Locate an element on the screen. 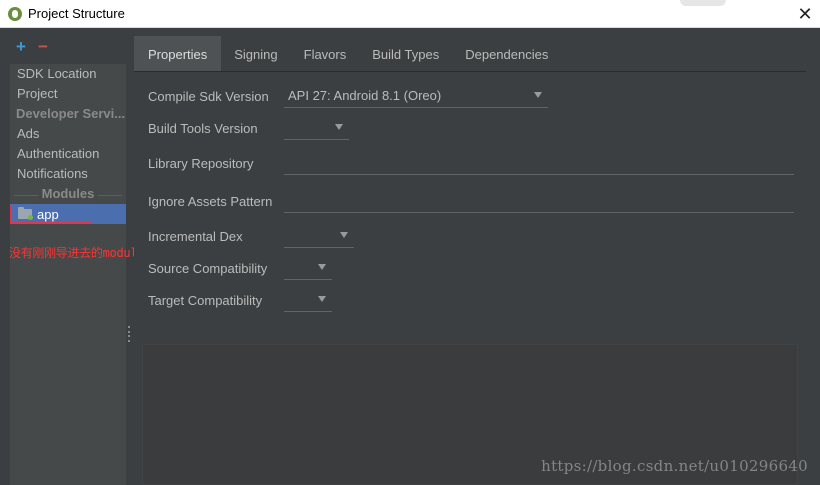 Image resolution: width=820 pixels, height=485 pixels. target-compat-row: Target Compatibility is located at coordinates (240, 300).